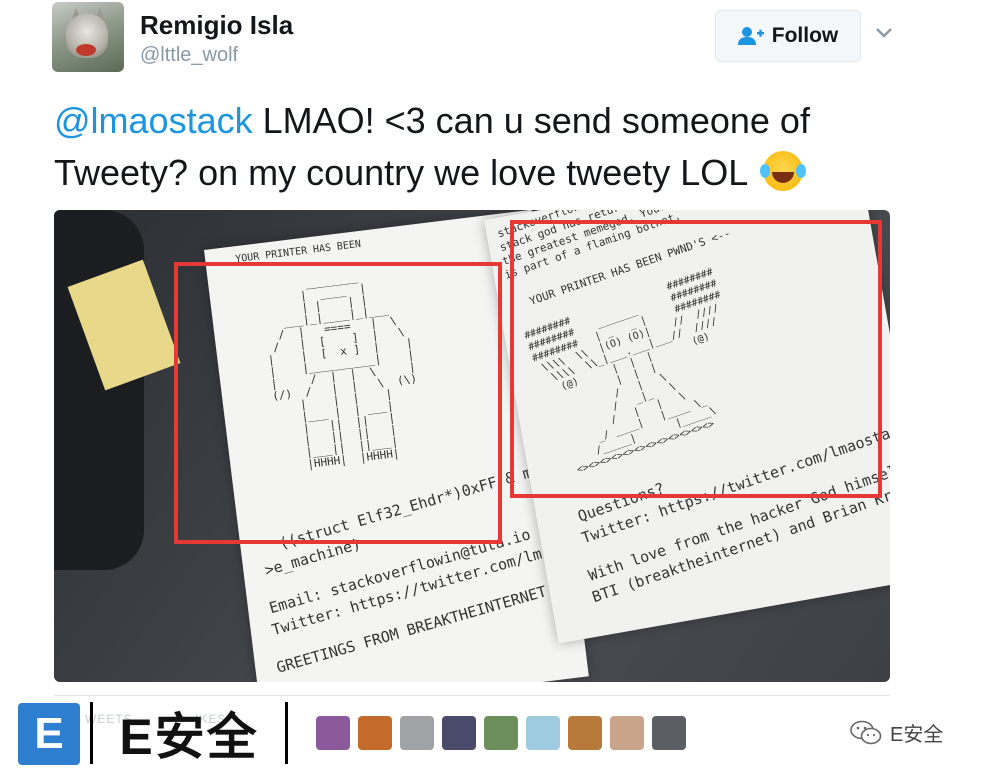  I want to click on display-name: Remigio Isla, so click(216, 25).